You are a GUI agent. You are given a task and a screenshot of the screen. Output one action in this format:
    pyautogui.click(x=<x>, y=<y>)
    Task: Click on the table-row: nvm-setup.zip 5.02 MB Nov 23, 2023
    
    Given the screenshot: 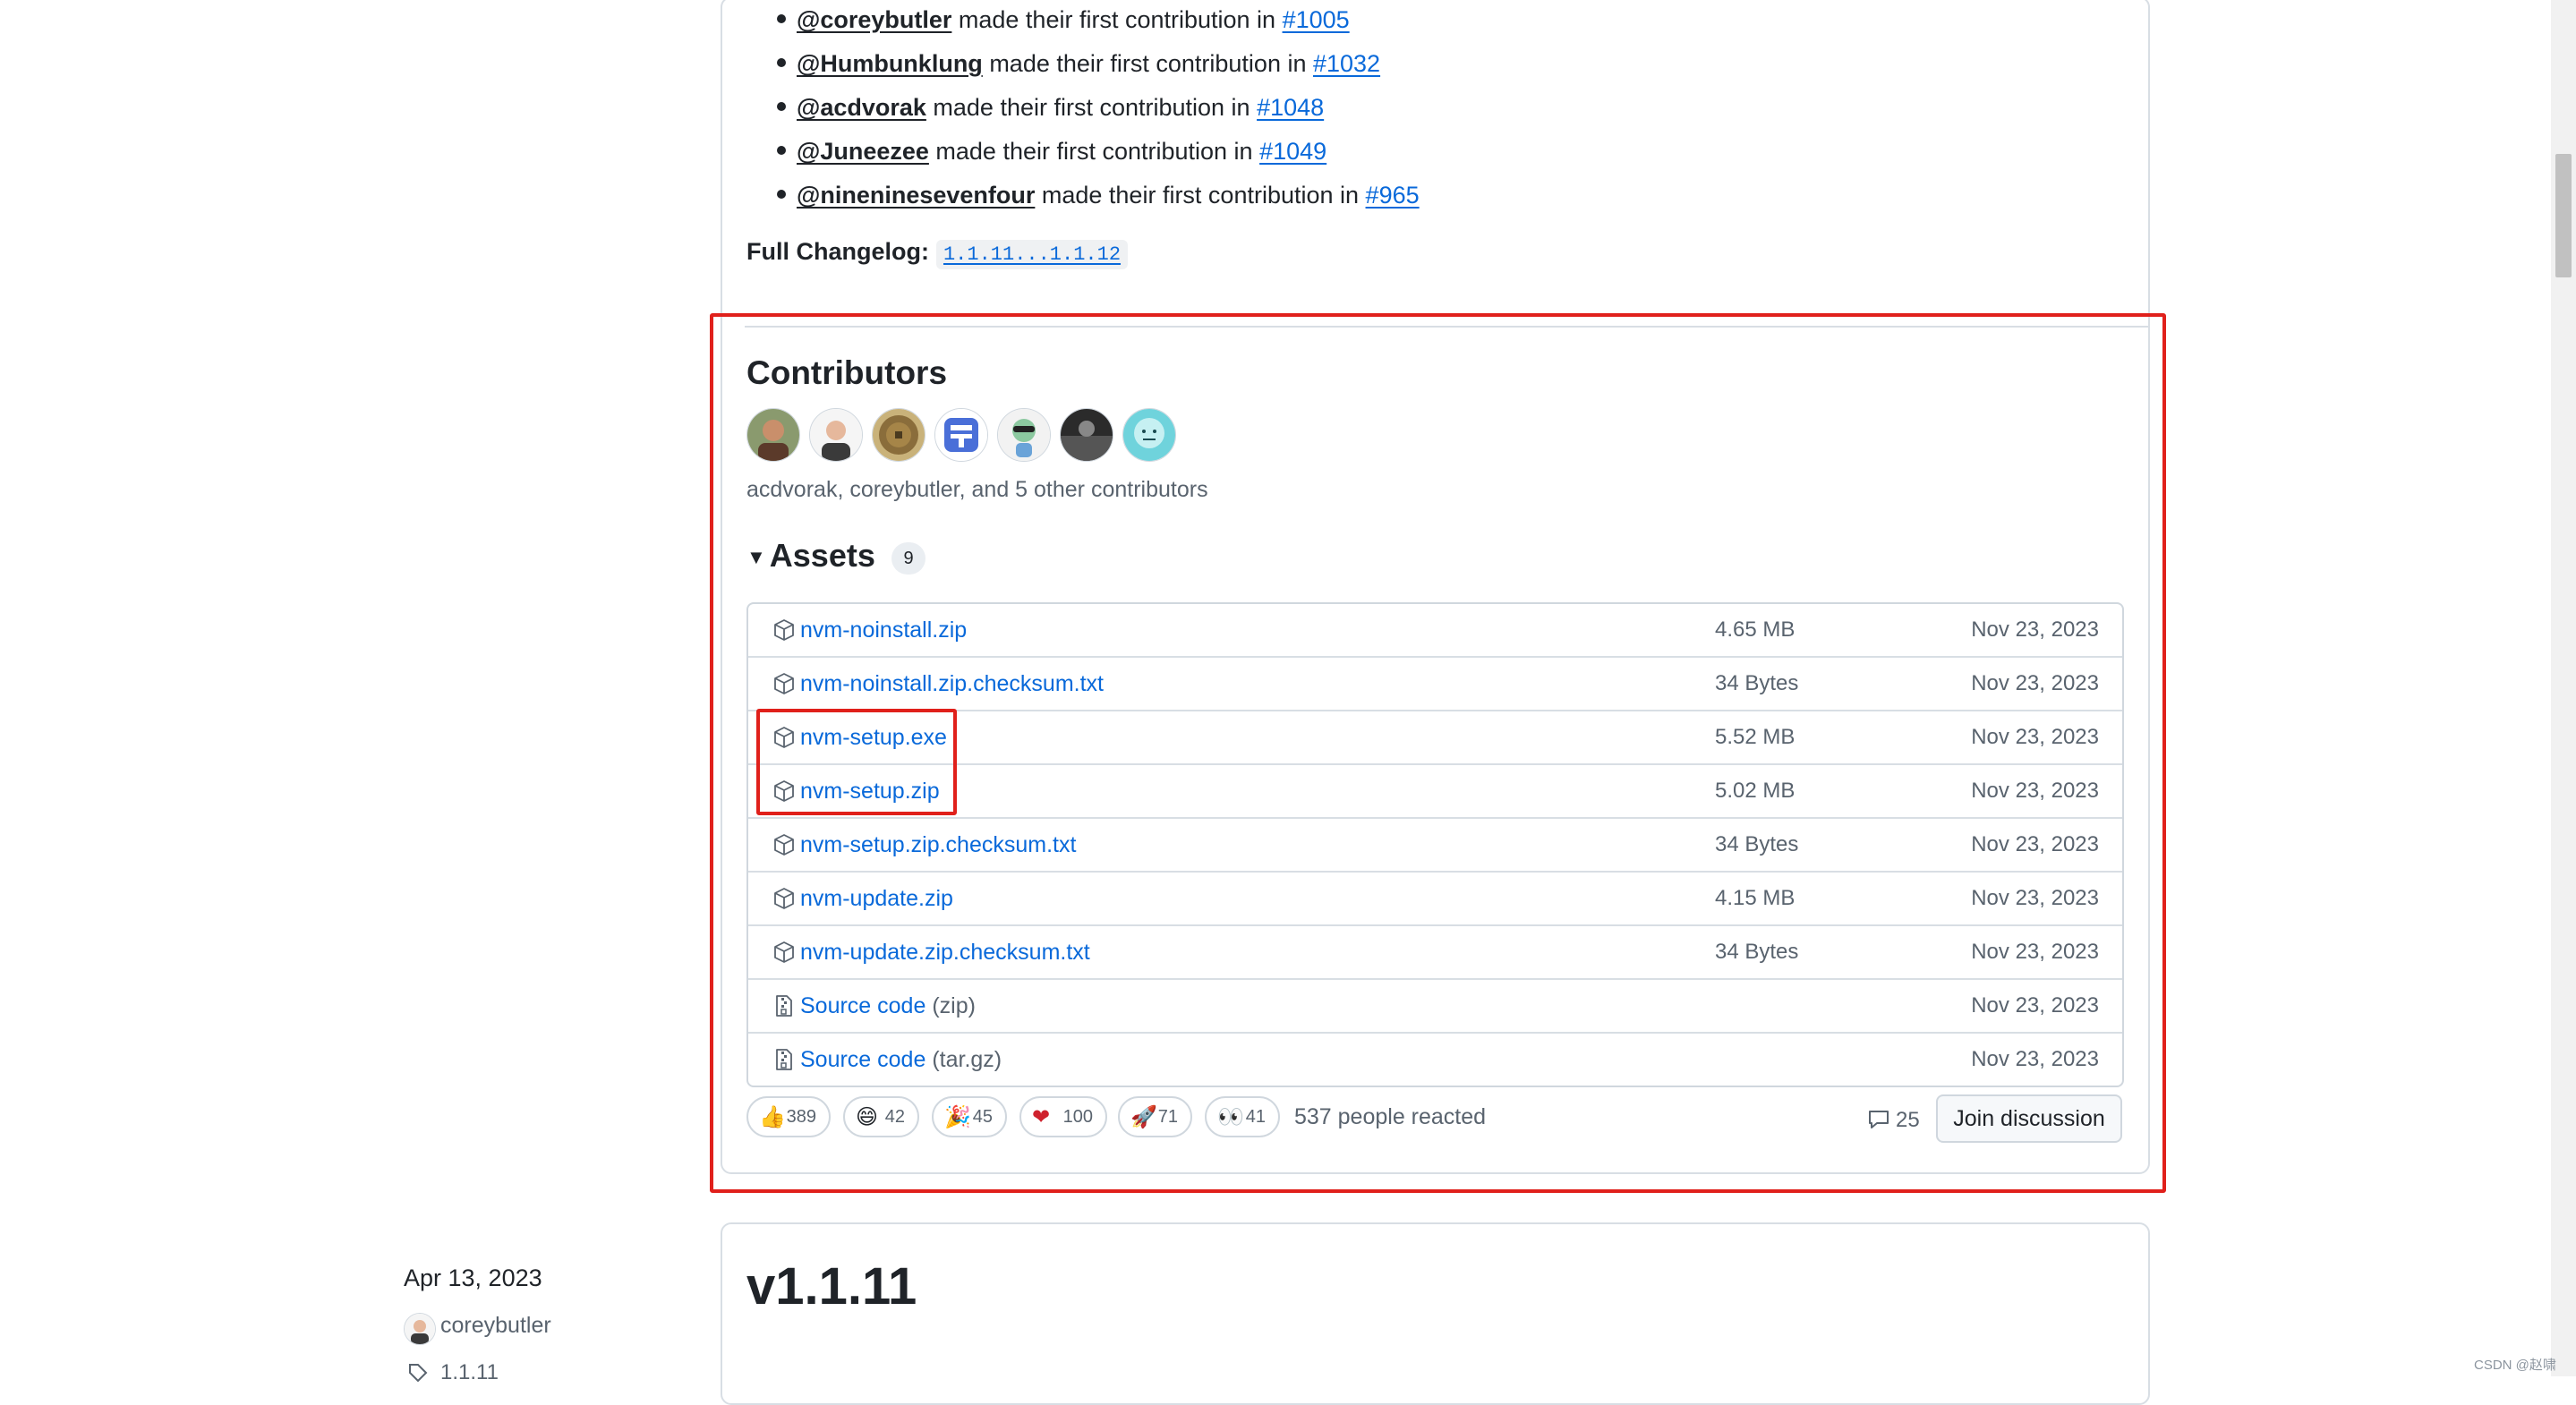 What is the action you would take?
    pyautogui.click(x=1435, y=790)
    